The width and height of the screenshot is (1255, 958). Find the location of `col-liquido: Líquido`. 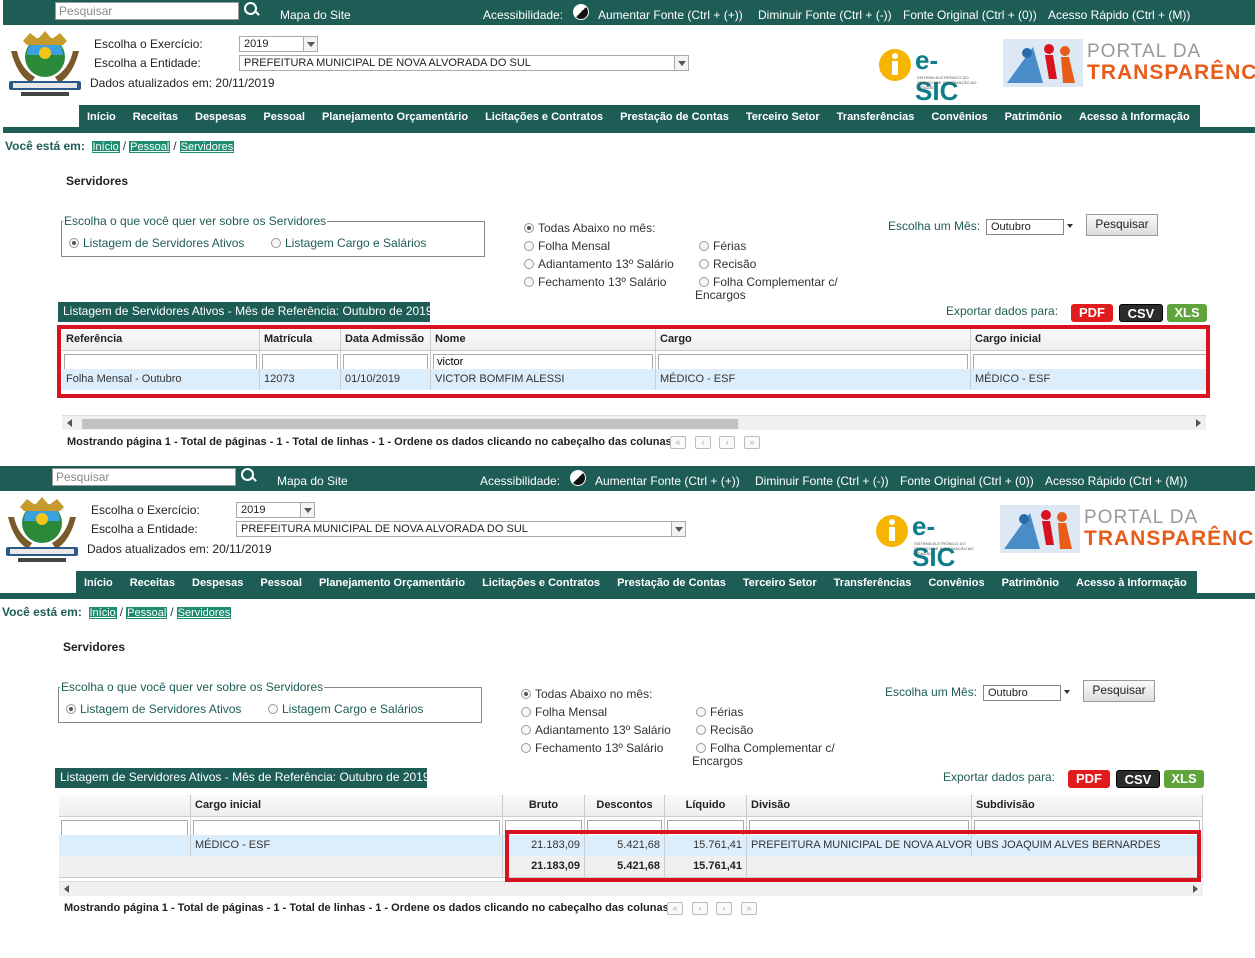

col-liquido: Líquido is located at coordinates (706, 806).